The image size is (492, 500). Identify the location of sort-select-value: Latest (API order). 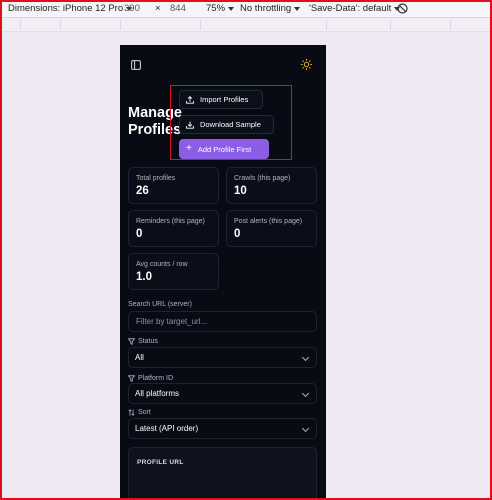
(167, 428).